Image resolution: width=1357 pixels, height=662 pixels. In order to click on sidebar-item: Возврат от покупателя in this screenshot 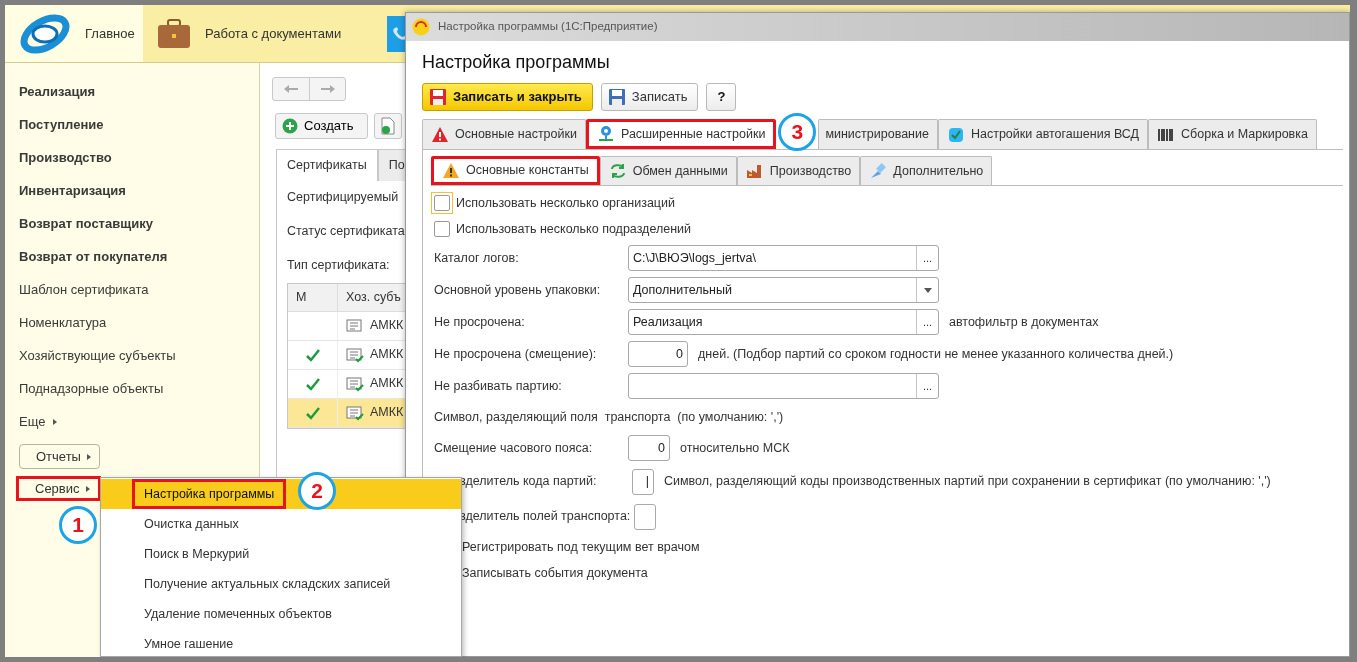, I will do `click(139, 256)`.